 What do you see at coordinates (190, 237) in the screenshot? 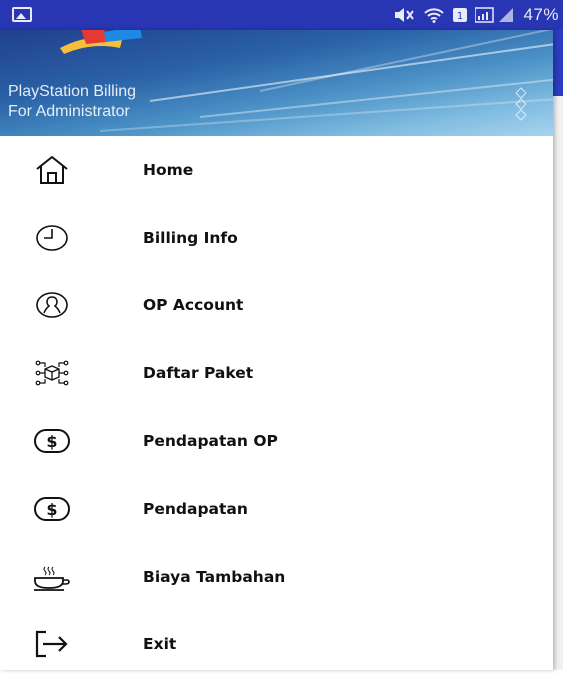
I see `menu-item-label: Billing Info` at bounding box center [190, 237].